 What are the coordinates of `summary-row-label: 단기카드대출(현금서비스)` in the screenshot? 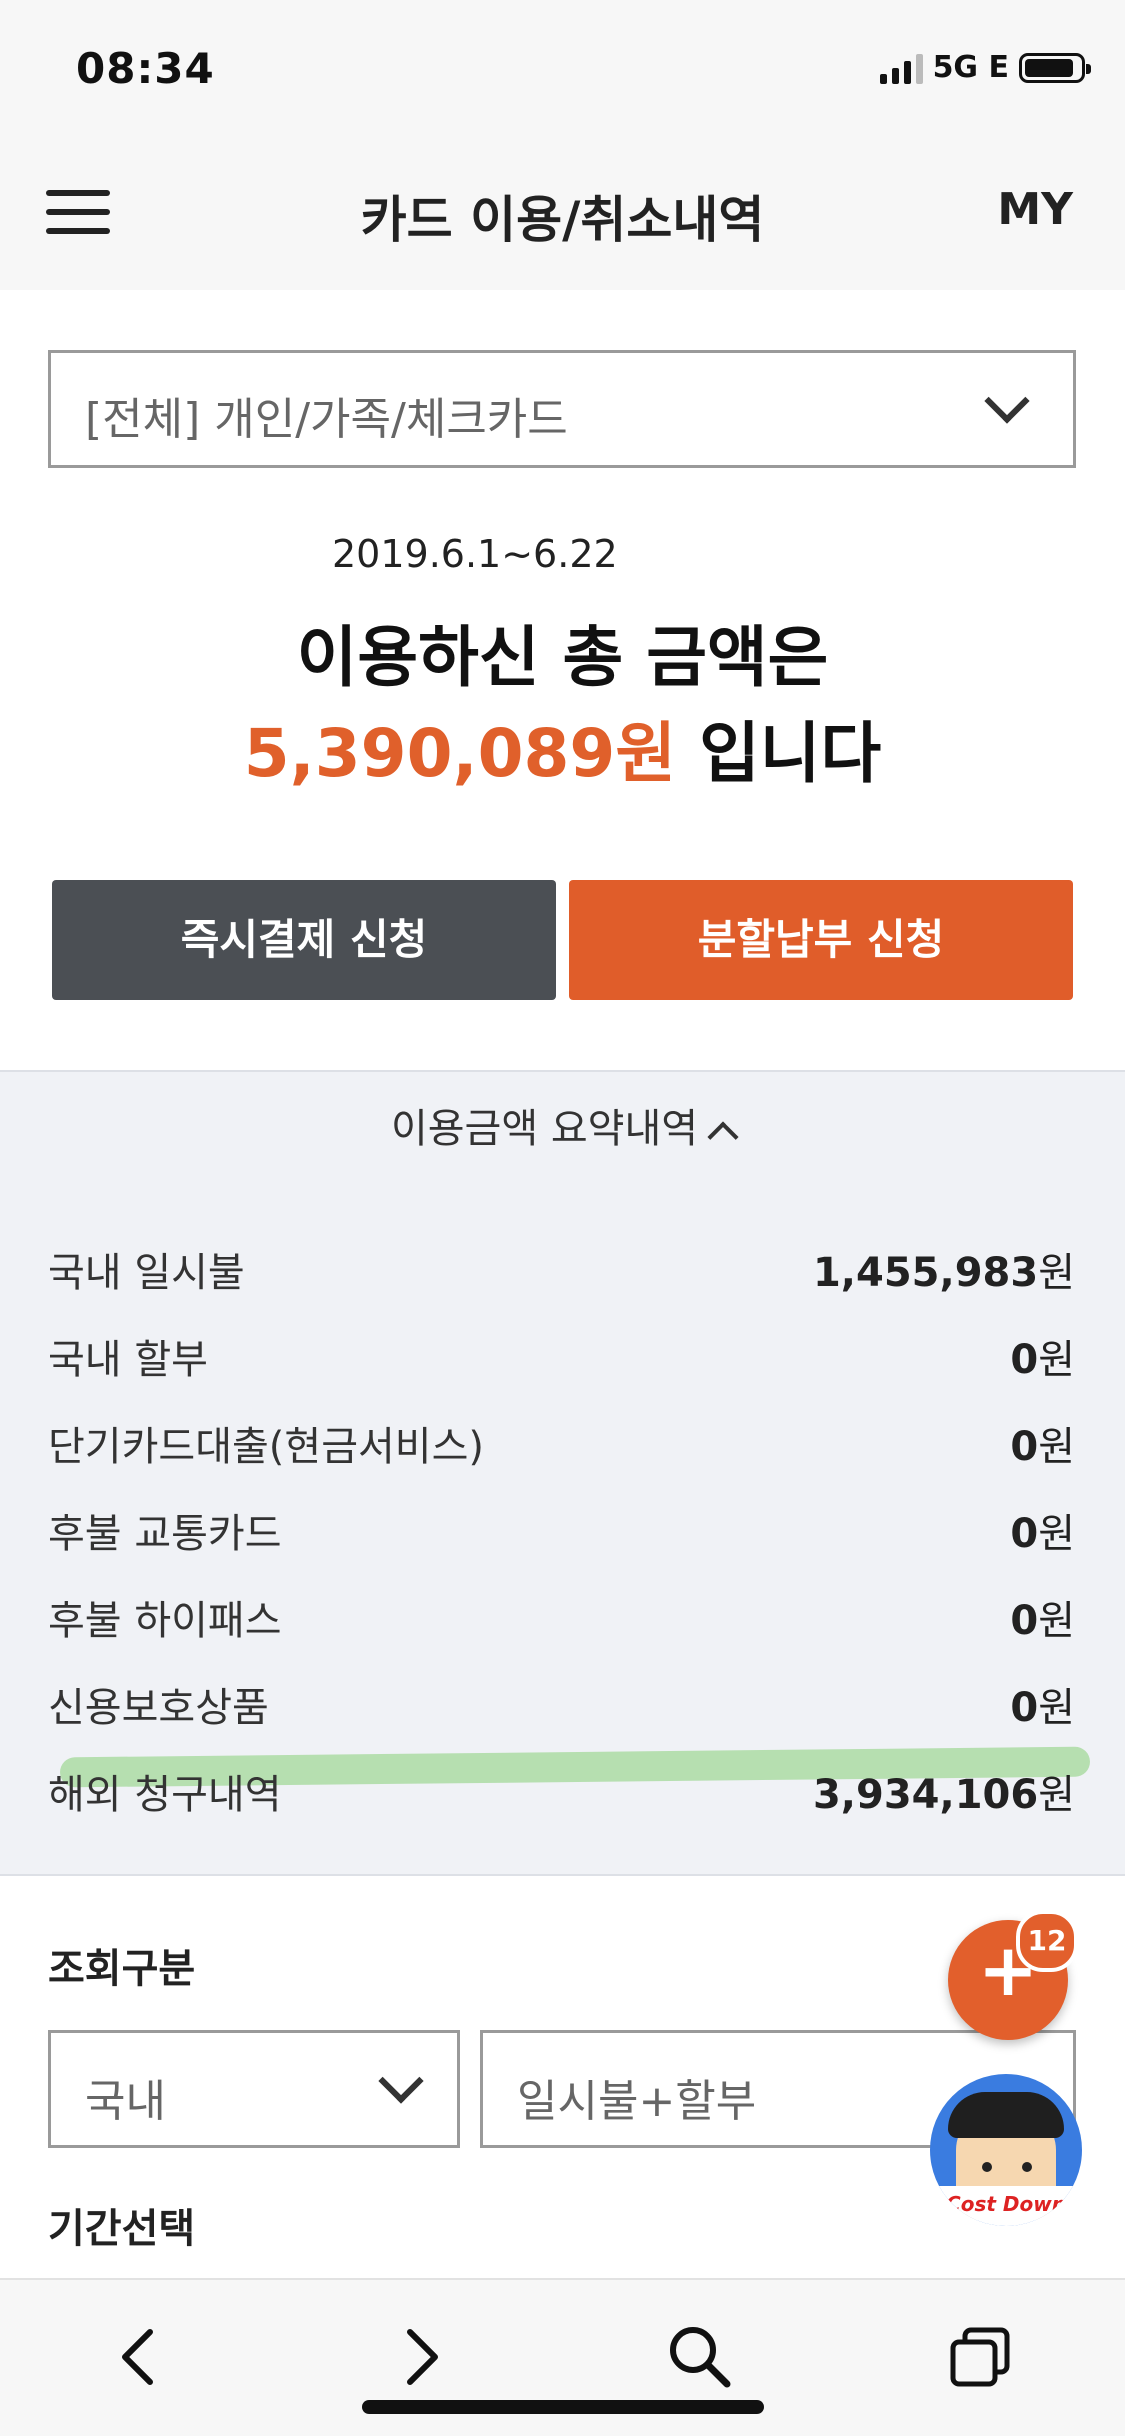 It's located at (266, 1447).